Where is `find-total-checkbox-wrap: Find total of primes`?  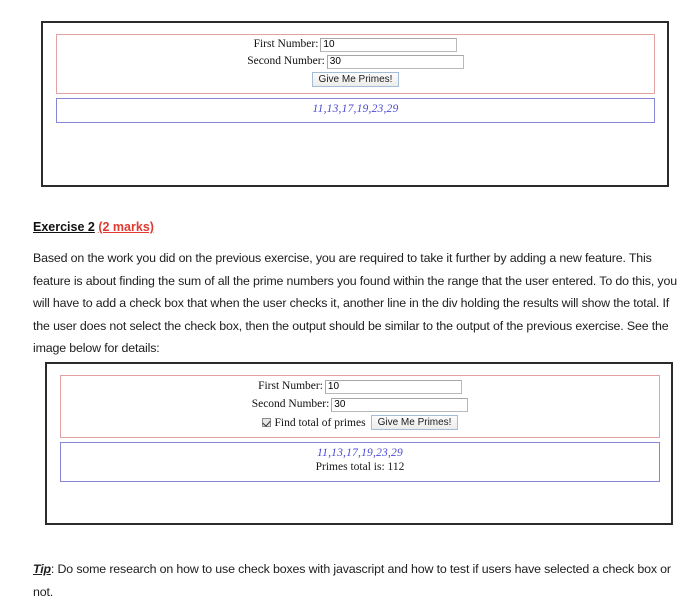
find-total-checkbox-wrap: Find total of primes is located at coordinates (313, 422).